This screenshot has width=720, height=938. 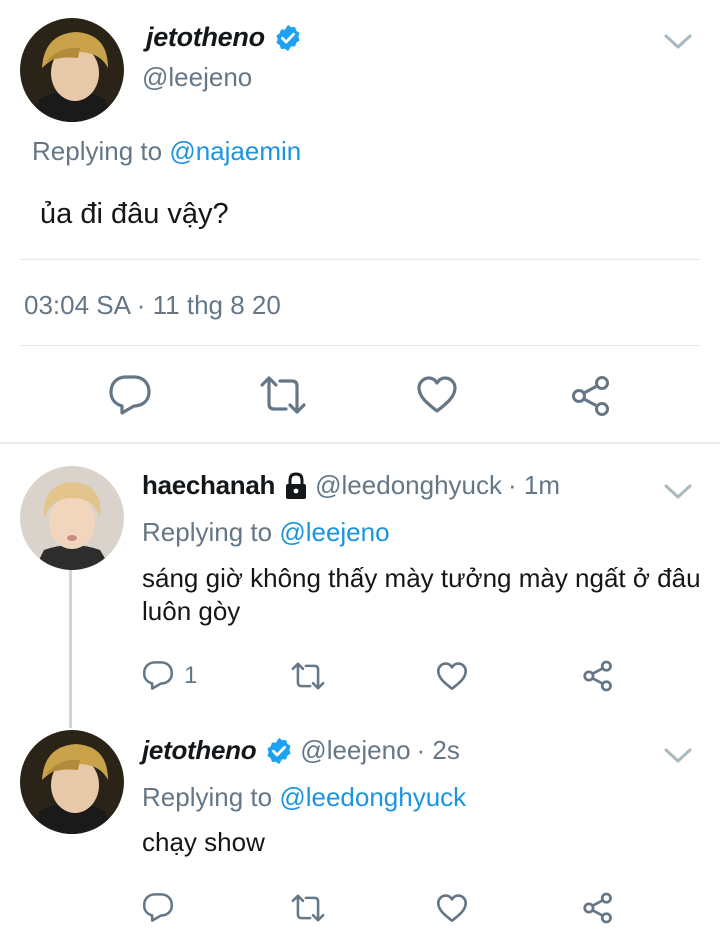 I want to click on reply-header: jetotheno @leejeno · 2s, so click(x=301, y=750).